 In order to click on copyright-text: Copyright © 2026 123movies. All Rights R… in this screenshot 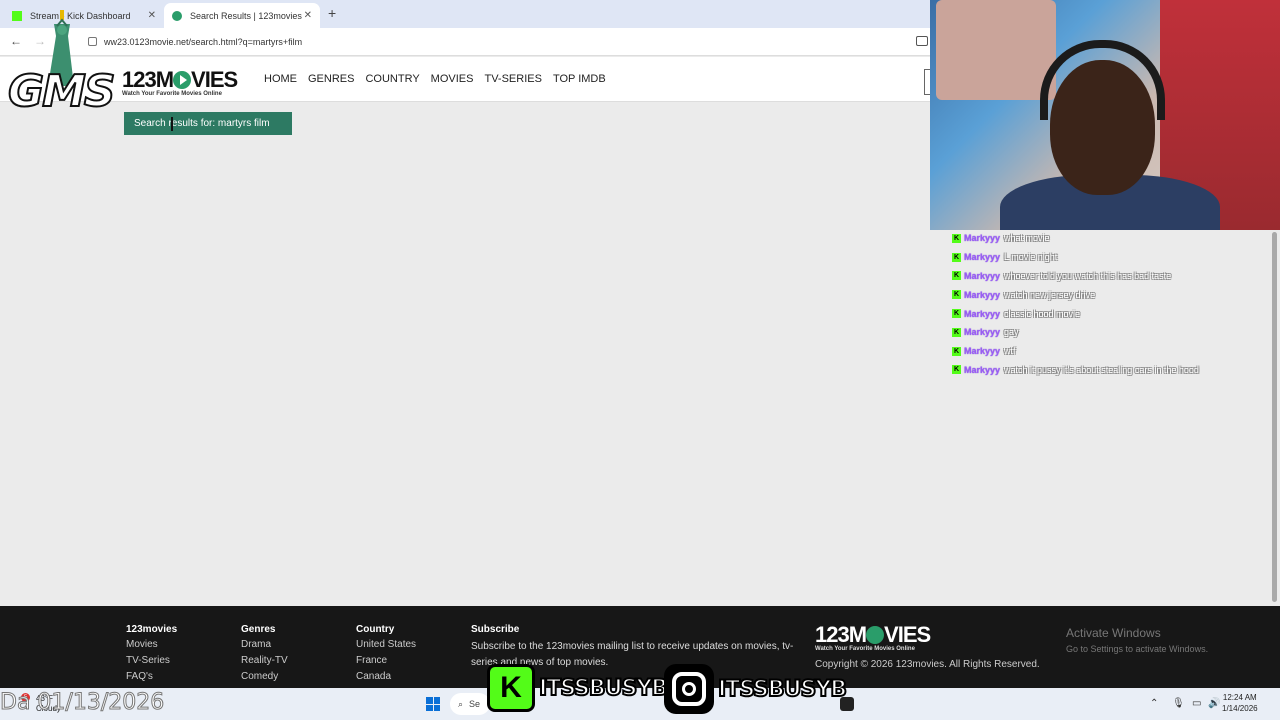, I will do `click(927, 664)`.